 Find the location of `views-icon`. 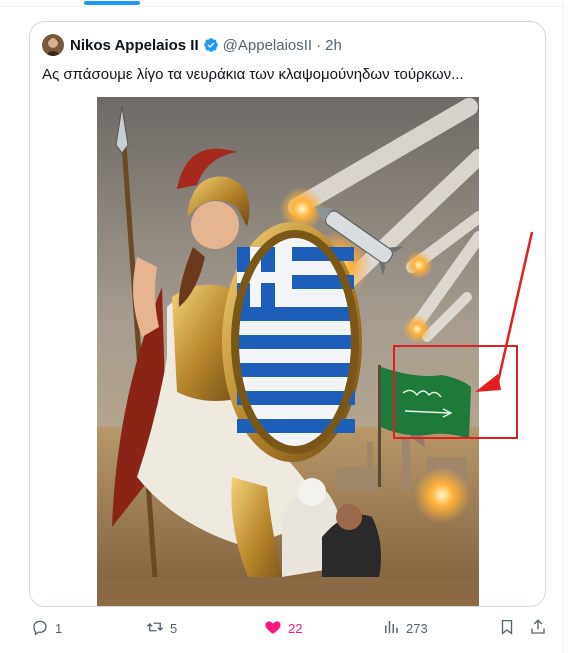

views-icon is located at coordinates (391, 628).